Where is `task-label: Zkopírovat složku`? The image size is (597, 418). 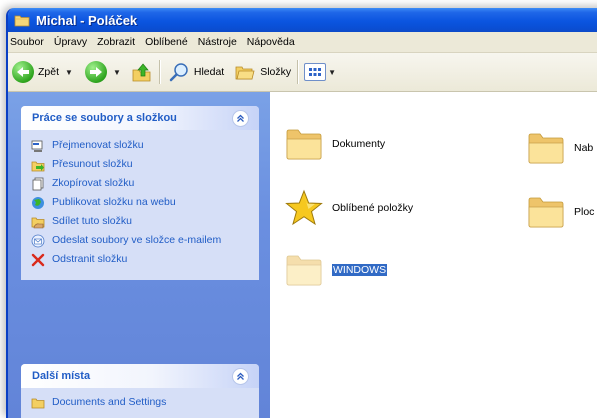
task-label: Zkopírovat složku is located at coordinates (93, 183).